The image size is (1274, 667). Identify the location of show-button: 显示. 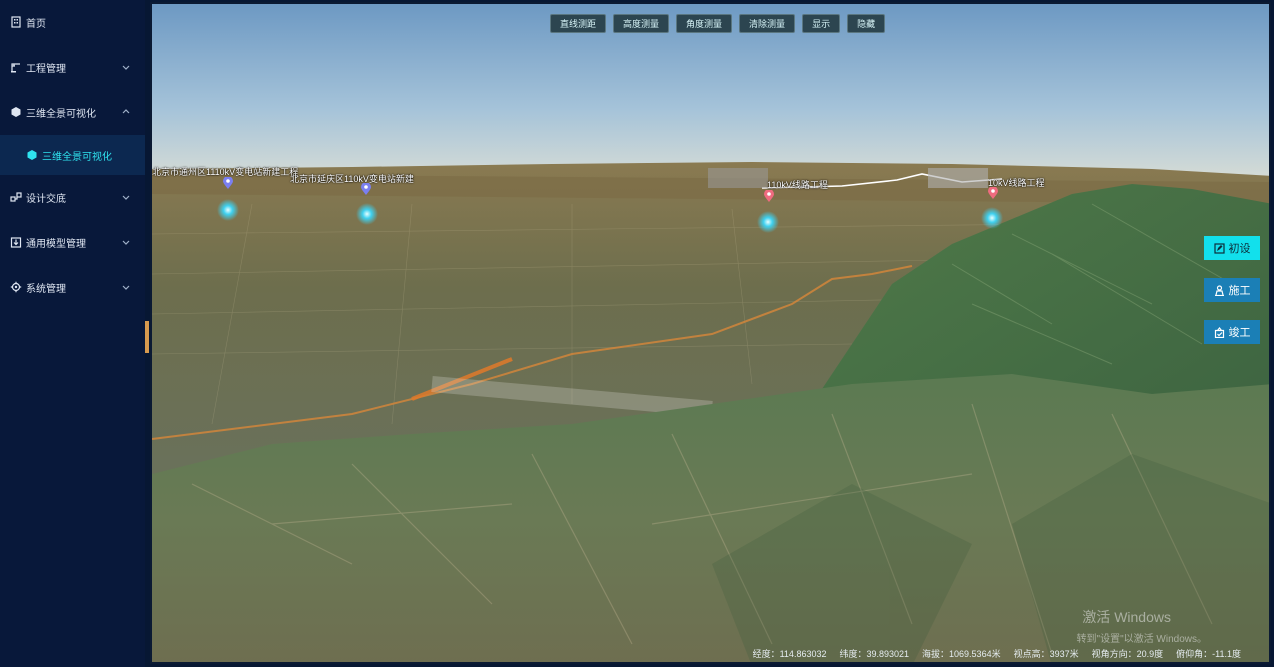
(821, 23).